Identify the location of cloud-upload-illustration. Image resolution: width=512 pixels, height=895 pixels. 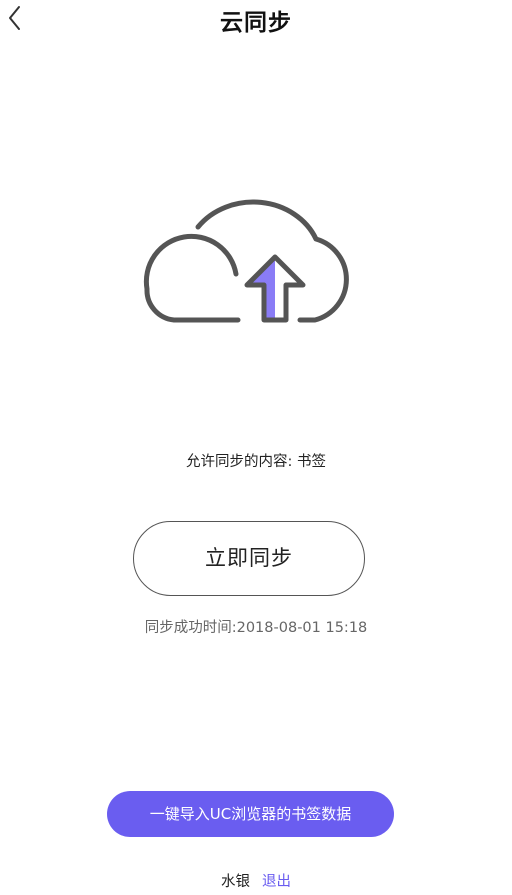
(252, 257).